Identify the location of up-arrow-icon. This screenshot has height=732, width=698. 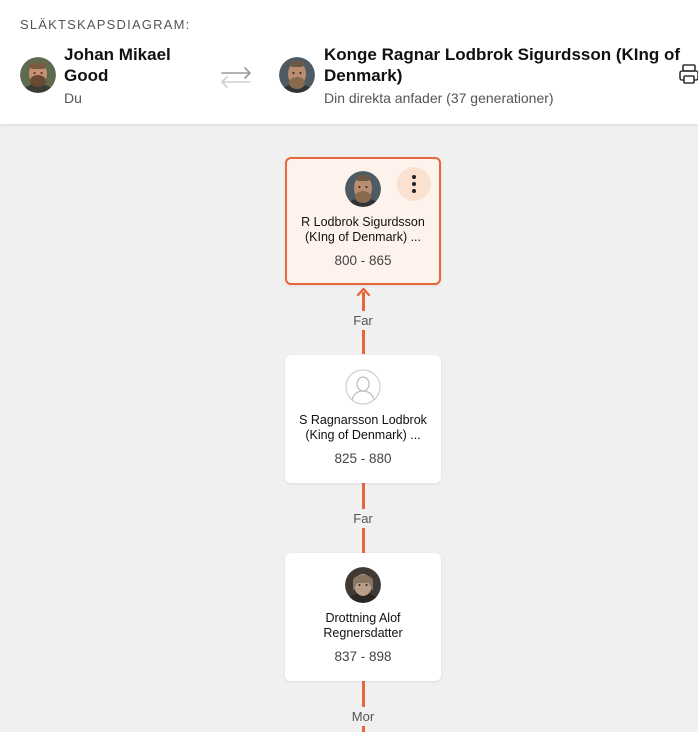
(363, 292).